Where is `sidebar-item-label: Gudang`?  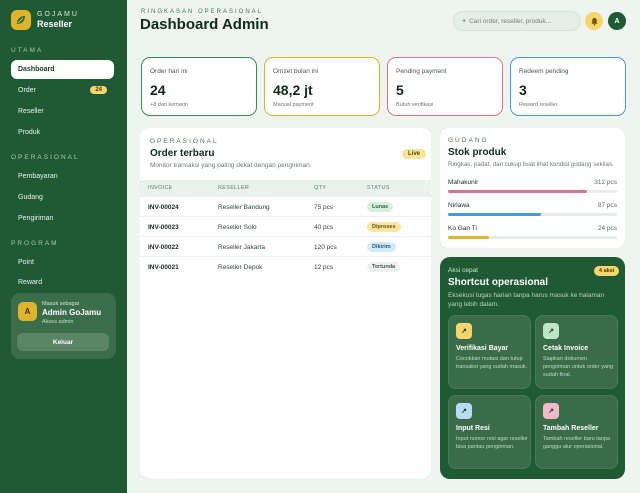 sidebar-item-label: Gudang is located at coordinates (30, 197).